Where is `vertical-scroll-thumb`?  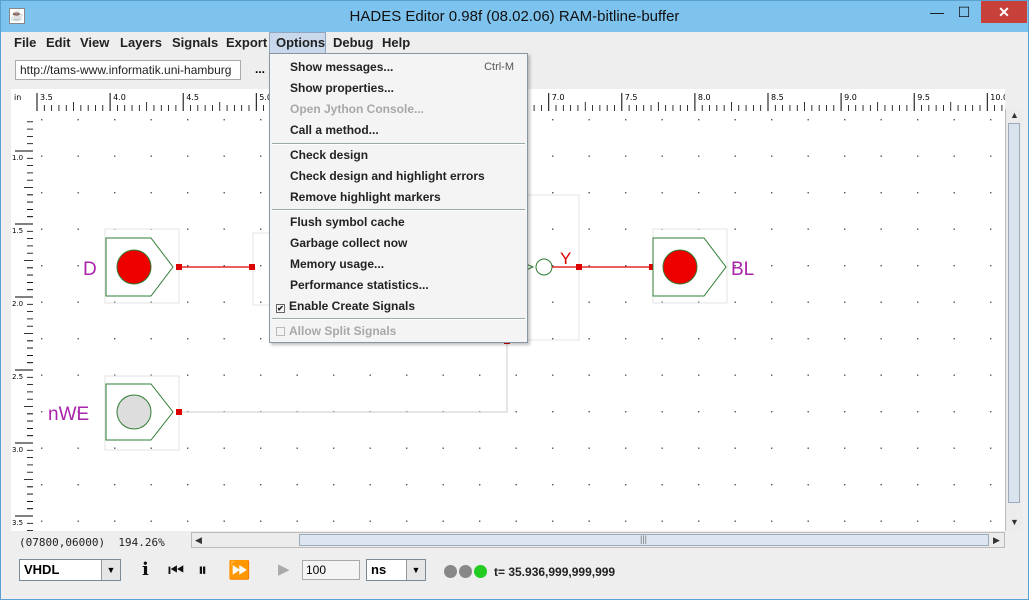
vertical-scroll-thumb is located at coordinates (1014, 313).